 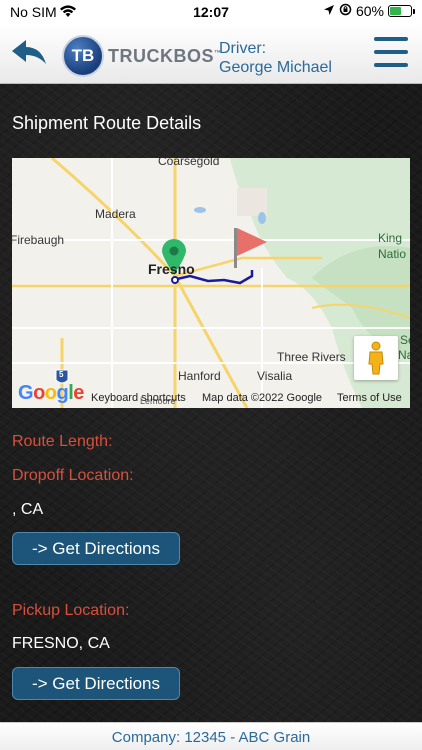 I want to click on map-label-three-rivers: Three Rivers, so click(x=311, y=357).